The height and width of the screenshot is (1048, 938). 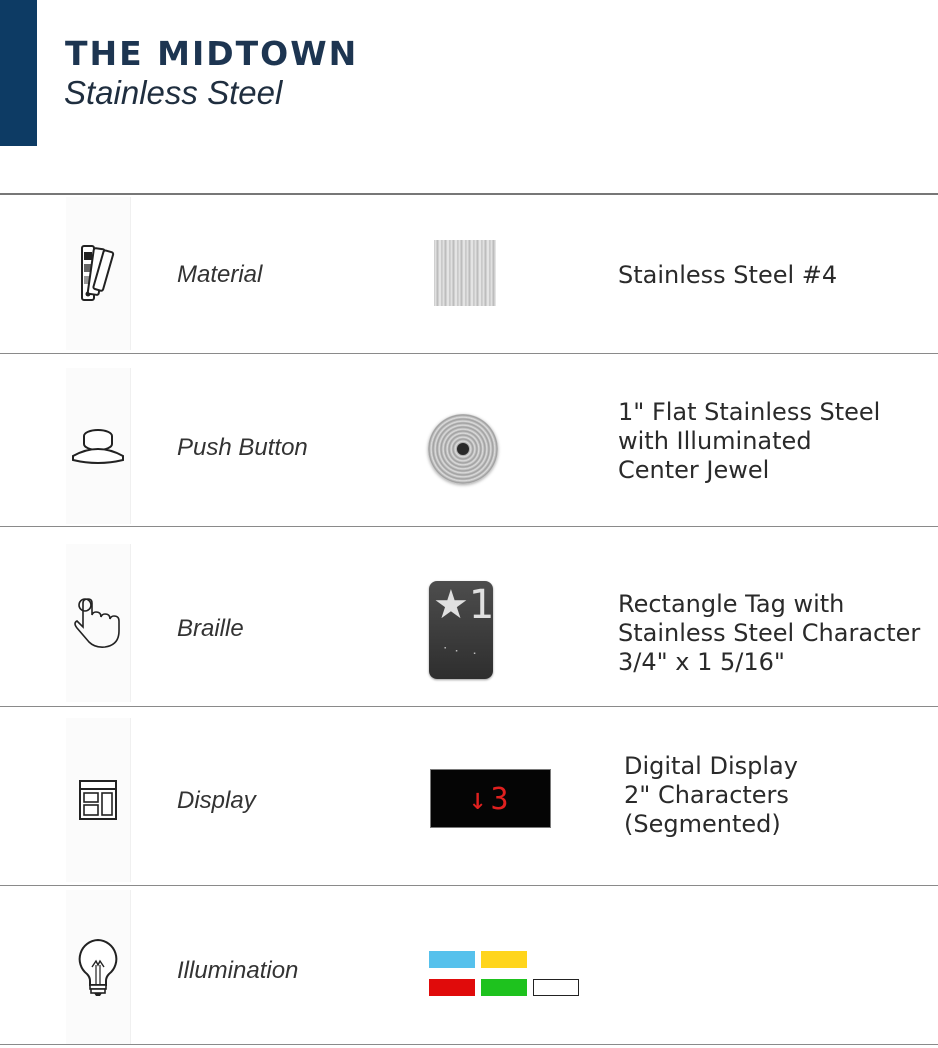 What do you see at coordinates (463, 652) in the screenshot?
I see `braille-dots: ⠁⠂ ⠄` at bounding box center [463, 652].